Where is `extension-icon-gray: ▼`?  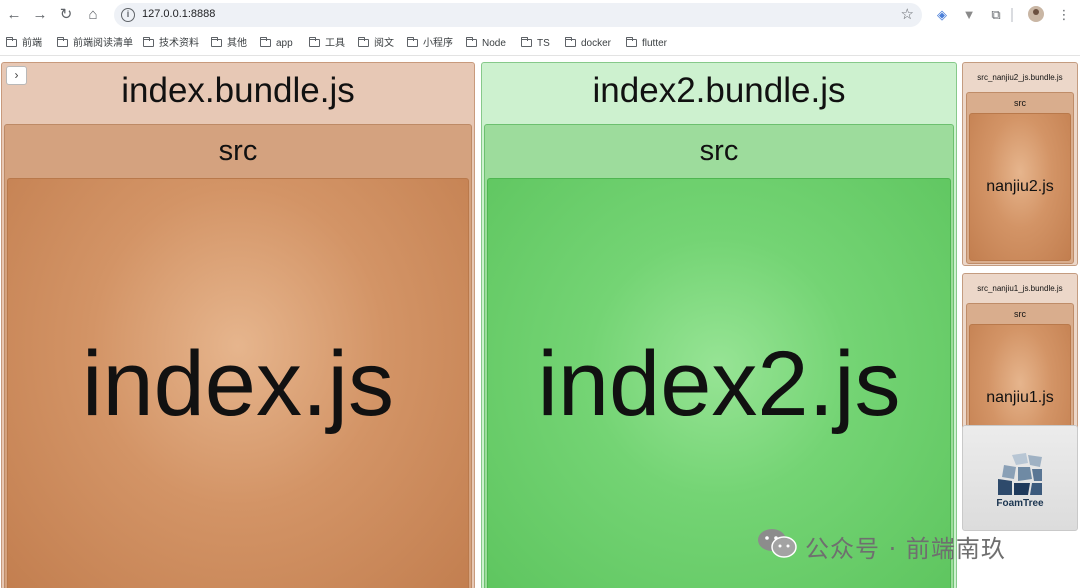
extension-icon-gray: ▼ is located at coordinates (969, 15).